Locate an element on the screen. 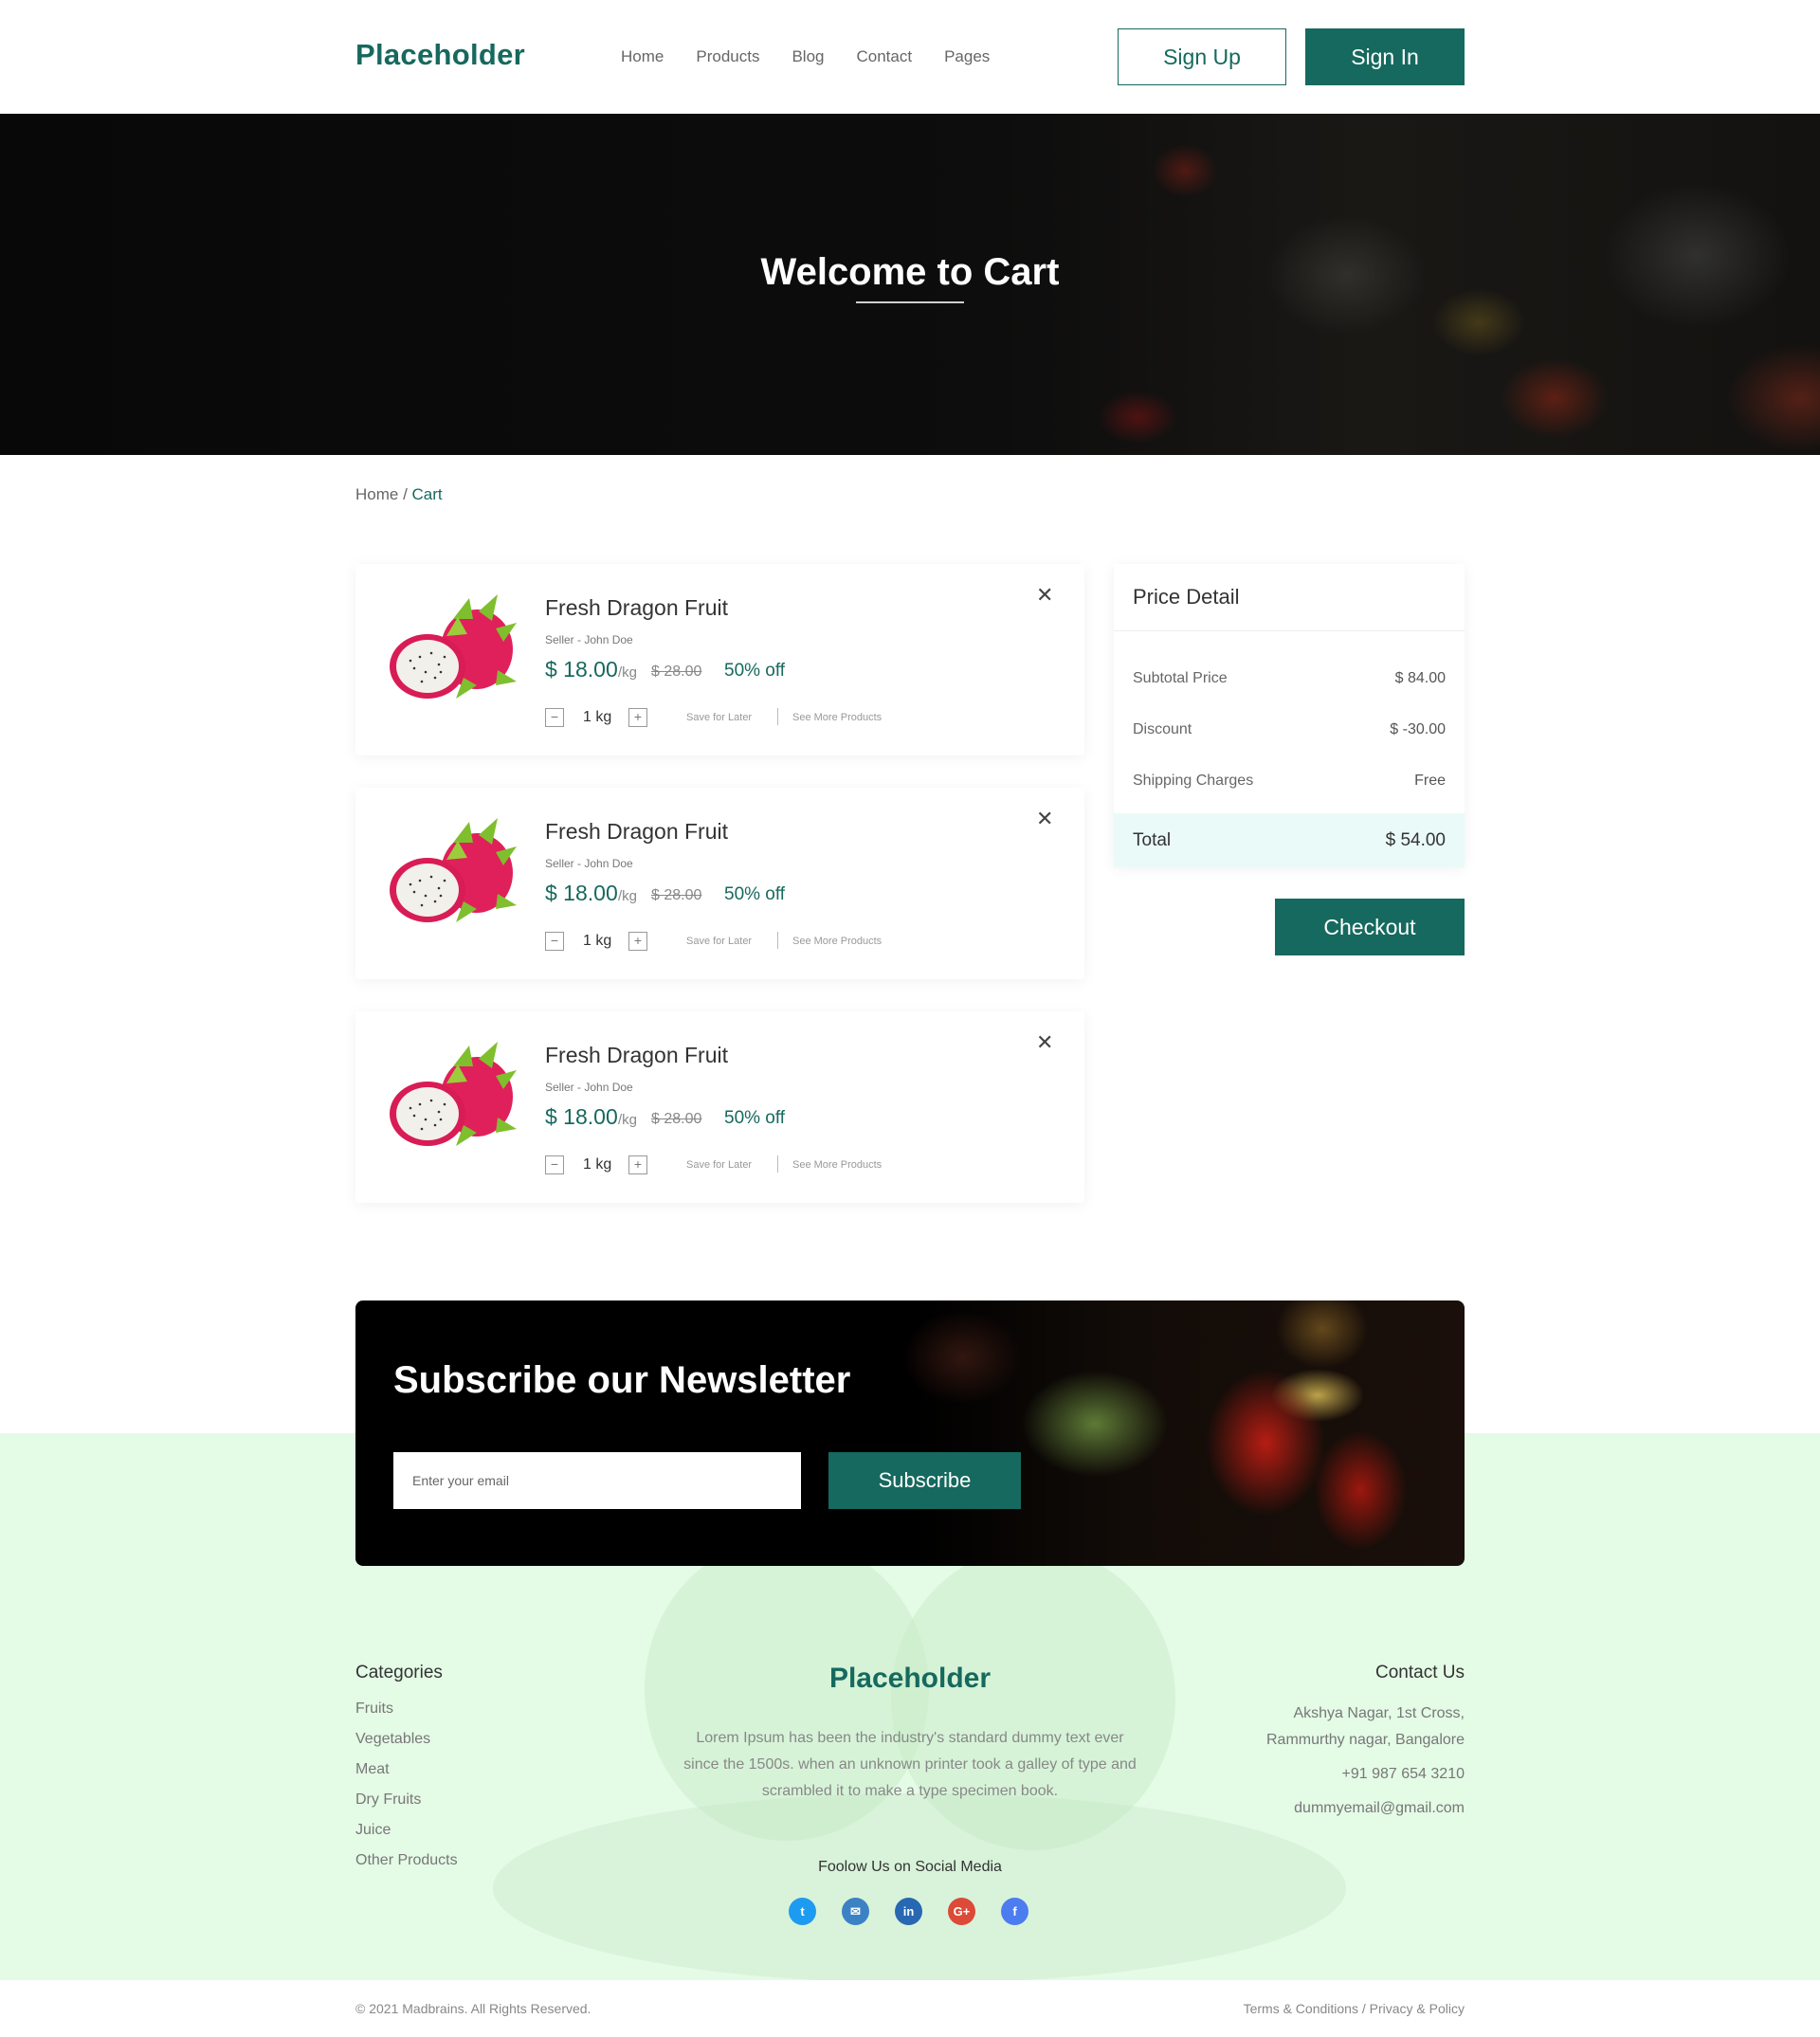 Image resolution: width=1820 pixels, height=2037 pixels. nav-blog: Blog is located at coordinates (808, 56).